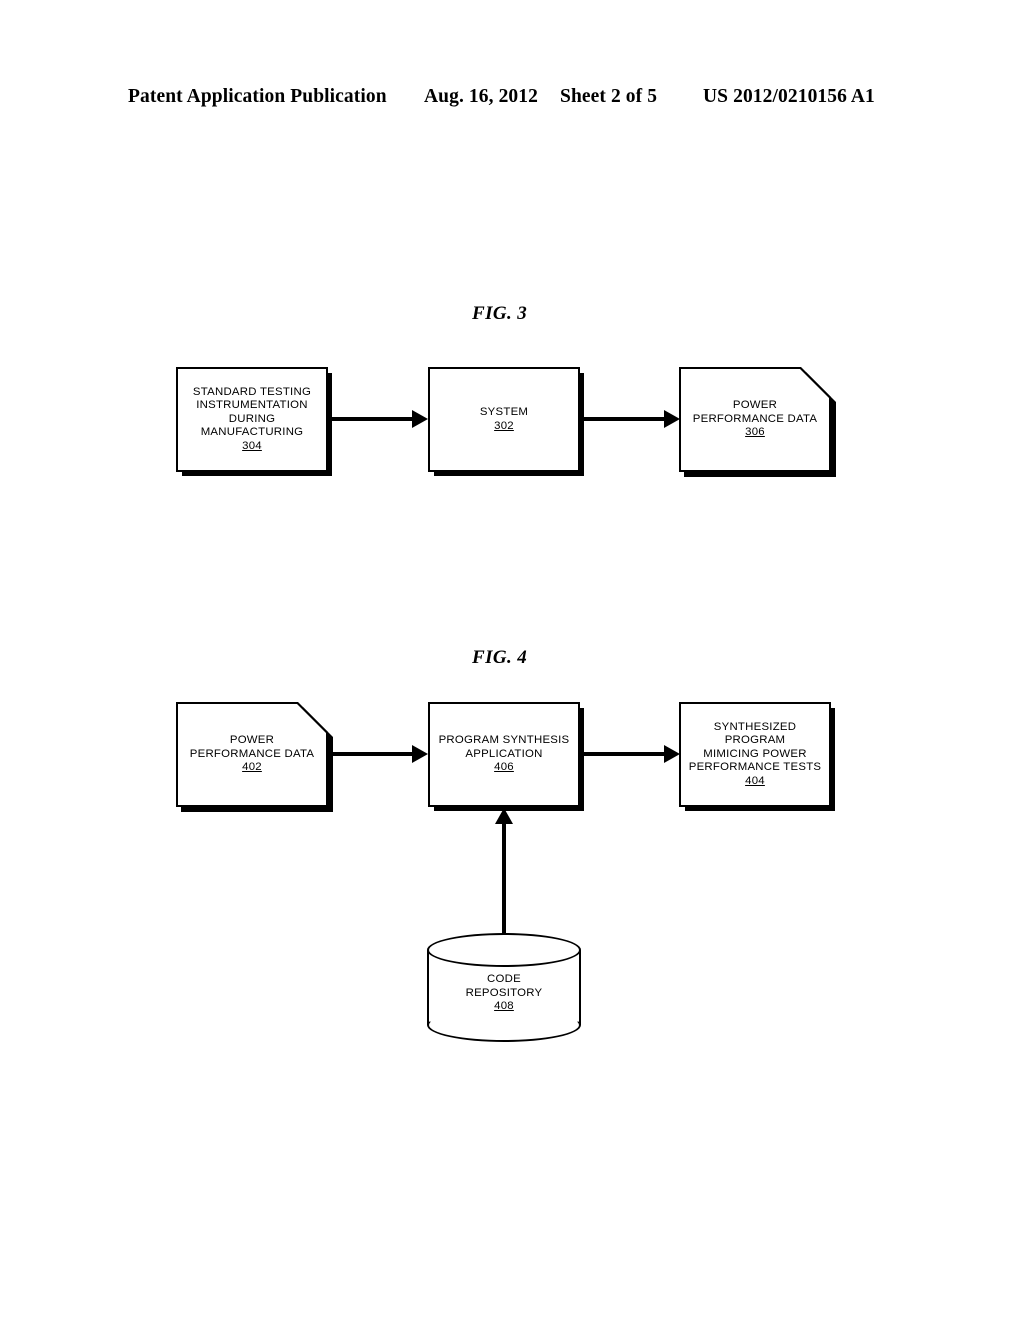 This screenshot has width=1024, height=1320. Describe the element at coordinates (755, 767) in the screenshot. I see `node-label-line: PERFORMANCE TESTS` at that location.